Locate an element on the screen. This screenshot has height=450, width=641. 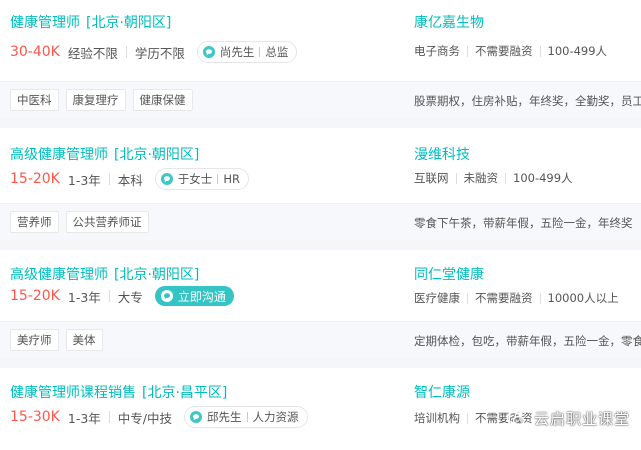
company-name: 康亿嘉生物 is located at coordinates (449, 22).